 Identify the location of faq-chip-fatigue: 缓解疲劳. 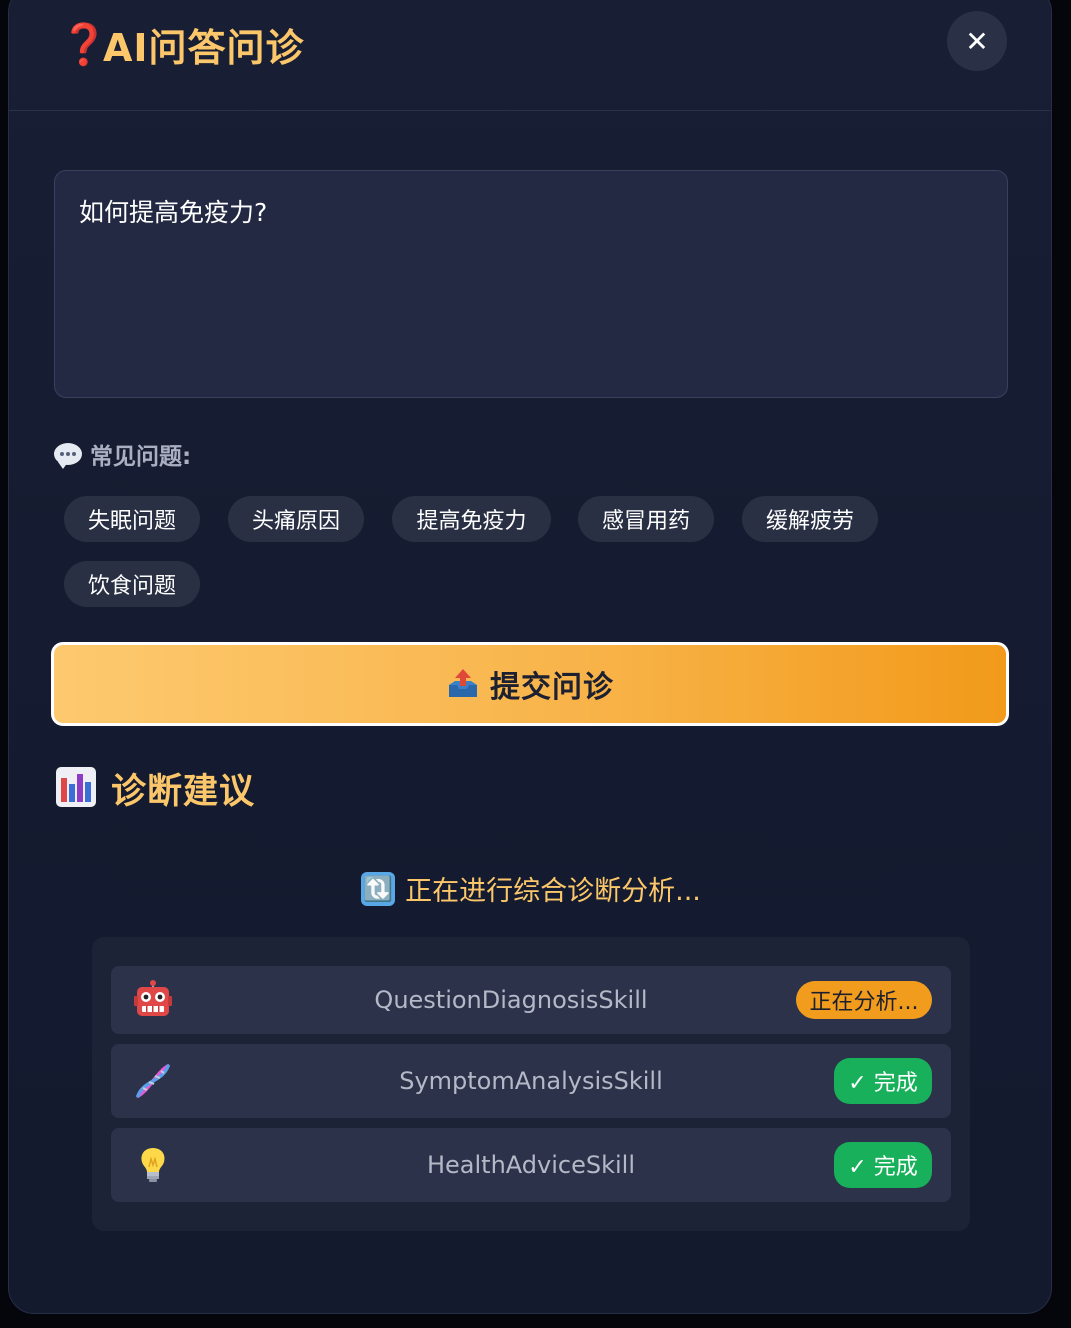
(810, 519).